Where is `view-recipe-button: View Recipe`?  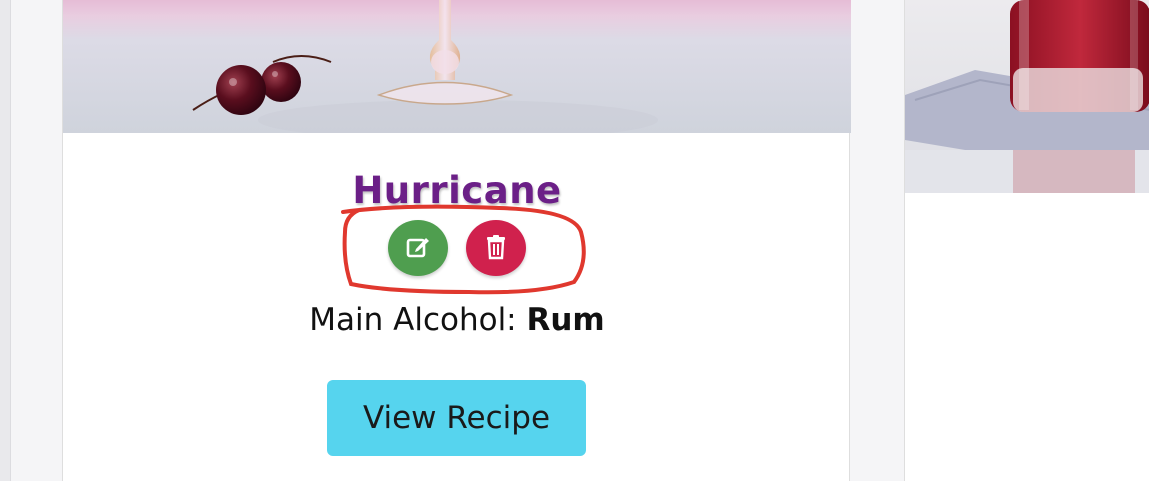 view-recipe-button: View Recipe is located at coordinates (456, 418).